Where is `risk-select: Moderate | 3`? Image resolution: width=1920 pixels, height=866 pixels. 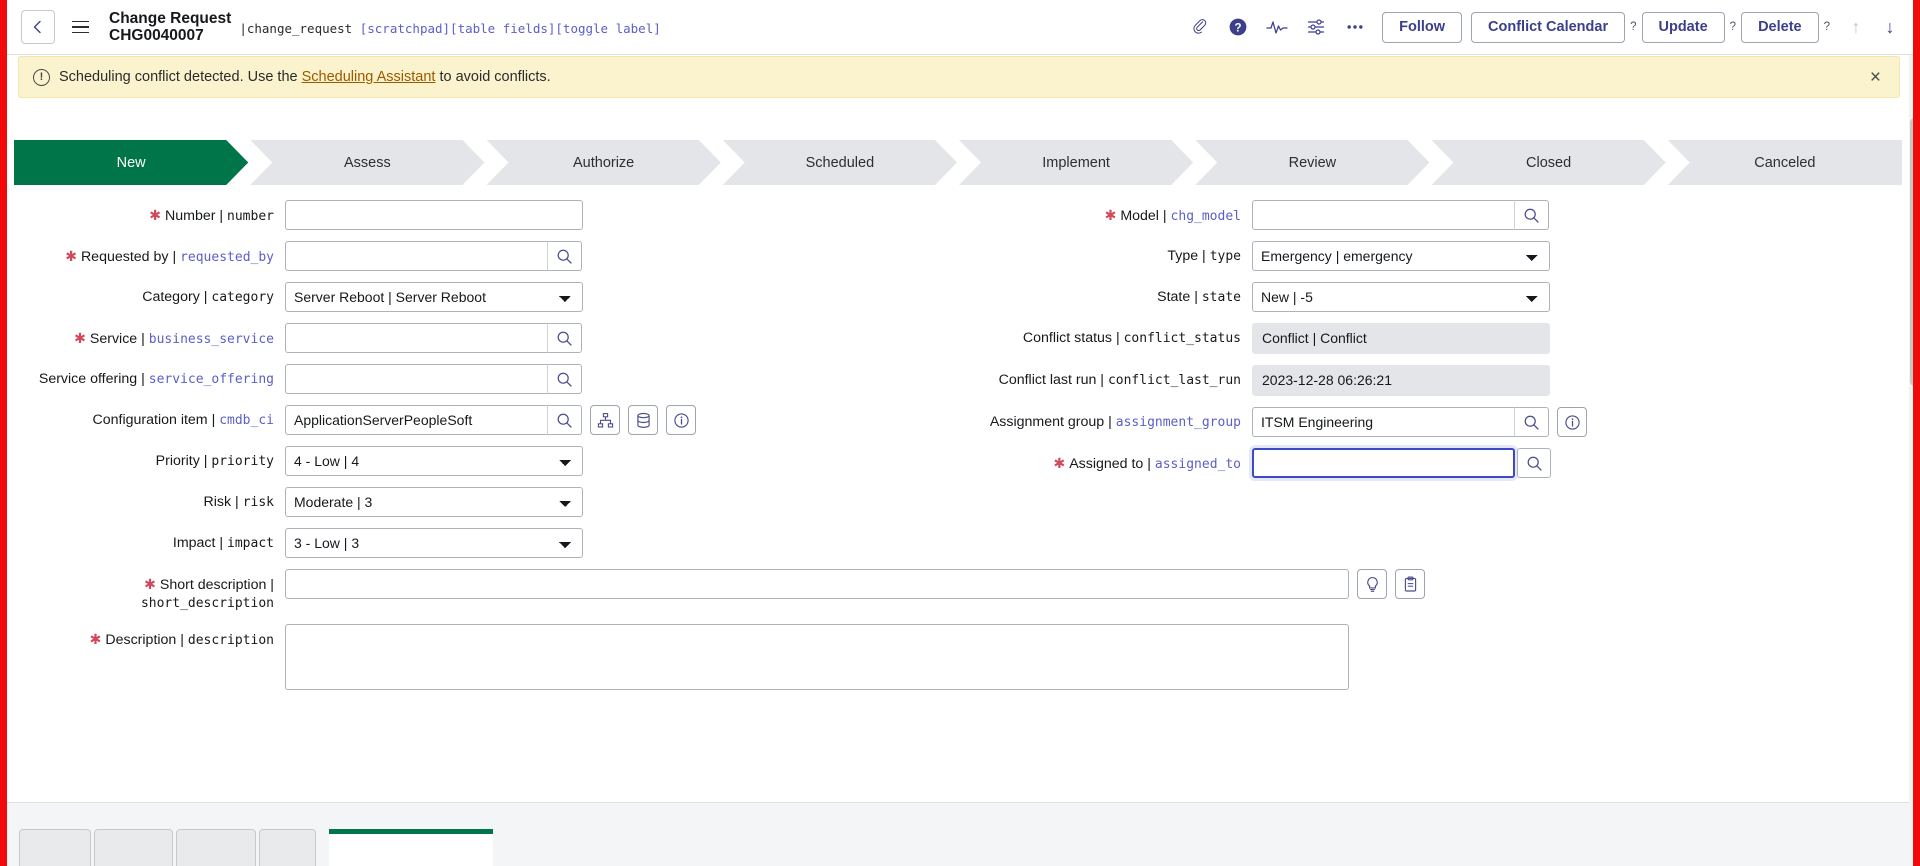 risk-select: Moderate | 3 is located at coordinates (434, 502).